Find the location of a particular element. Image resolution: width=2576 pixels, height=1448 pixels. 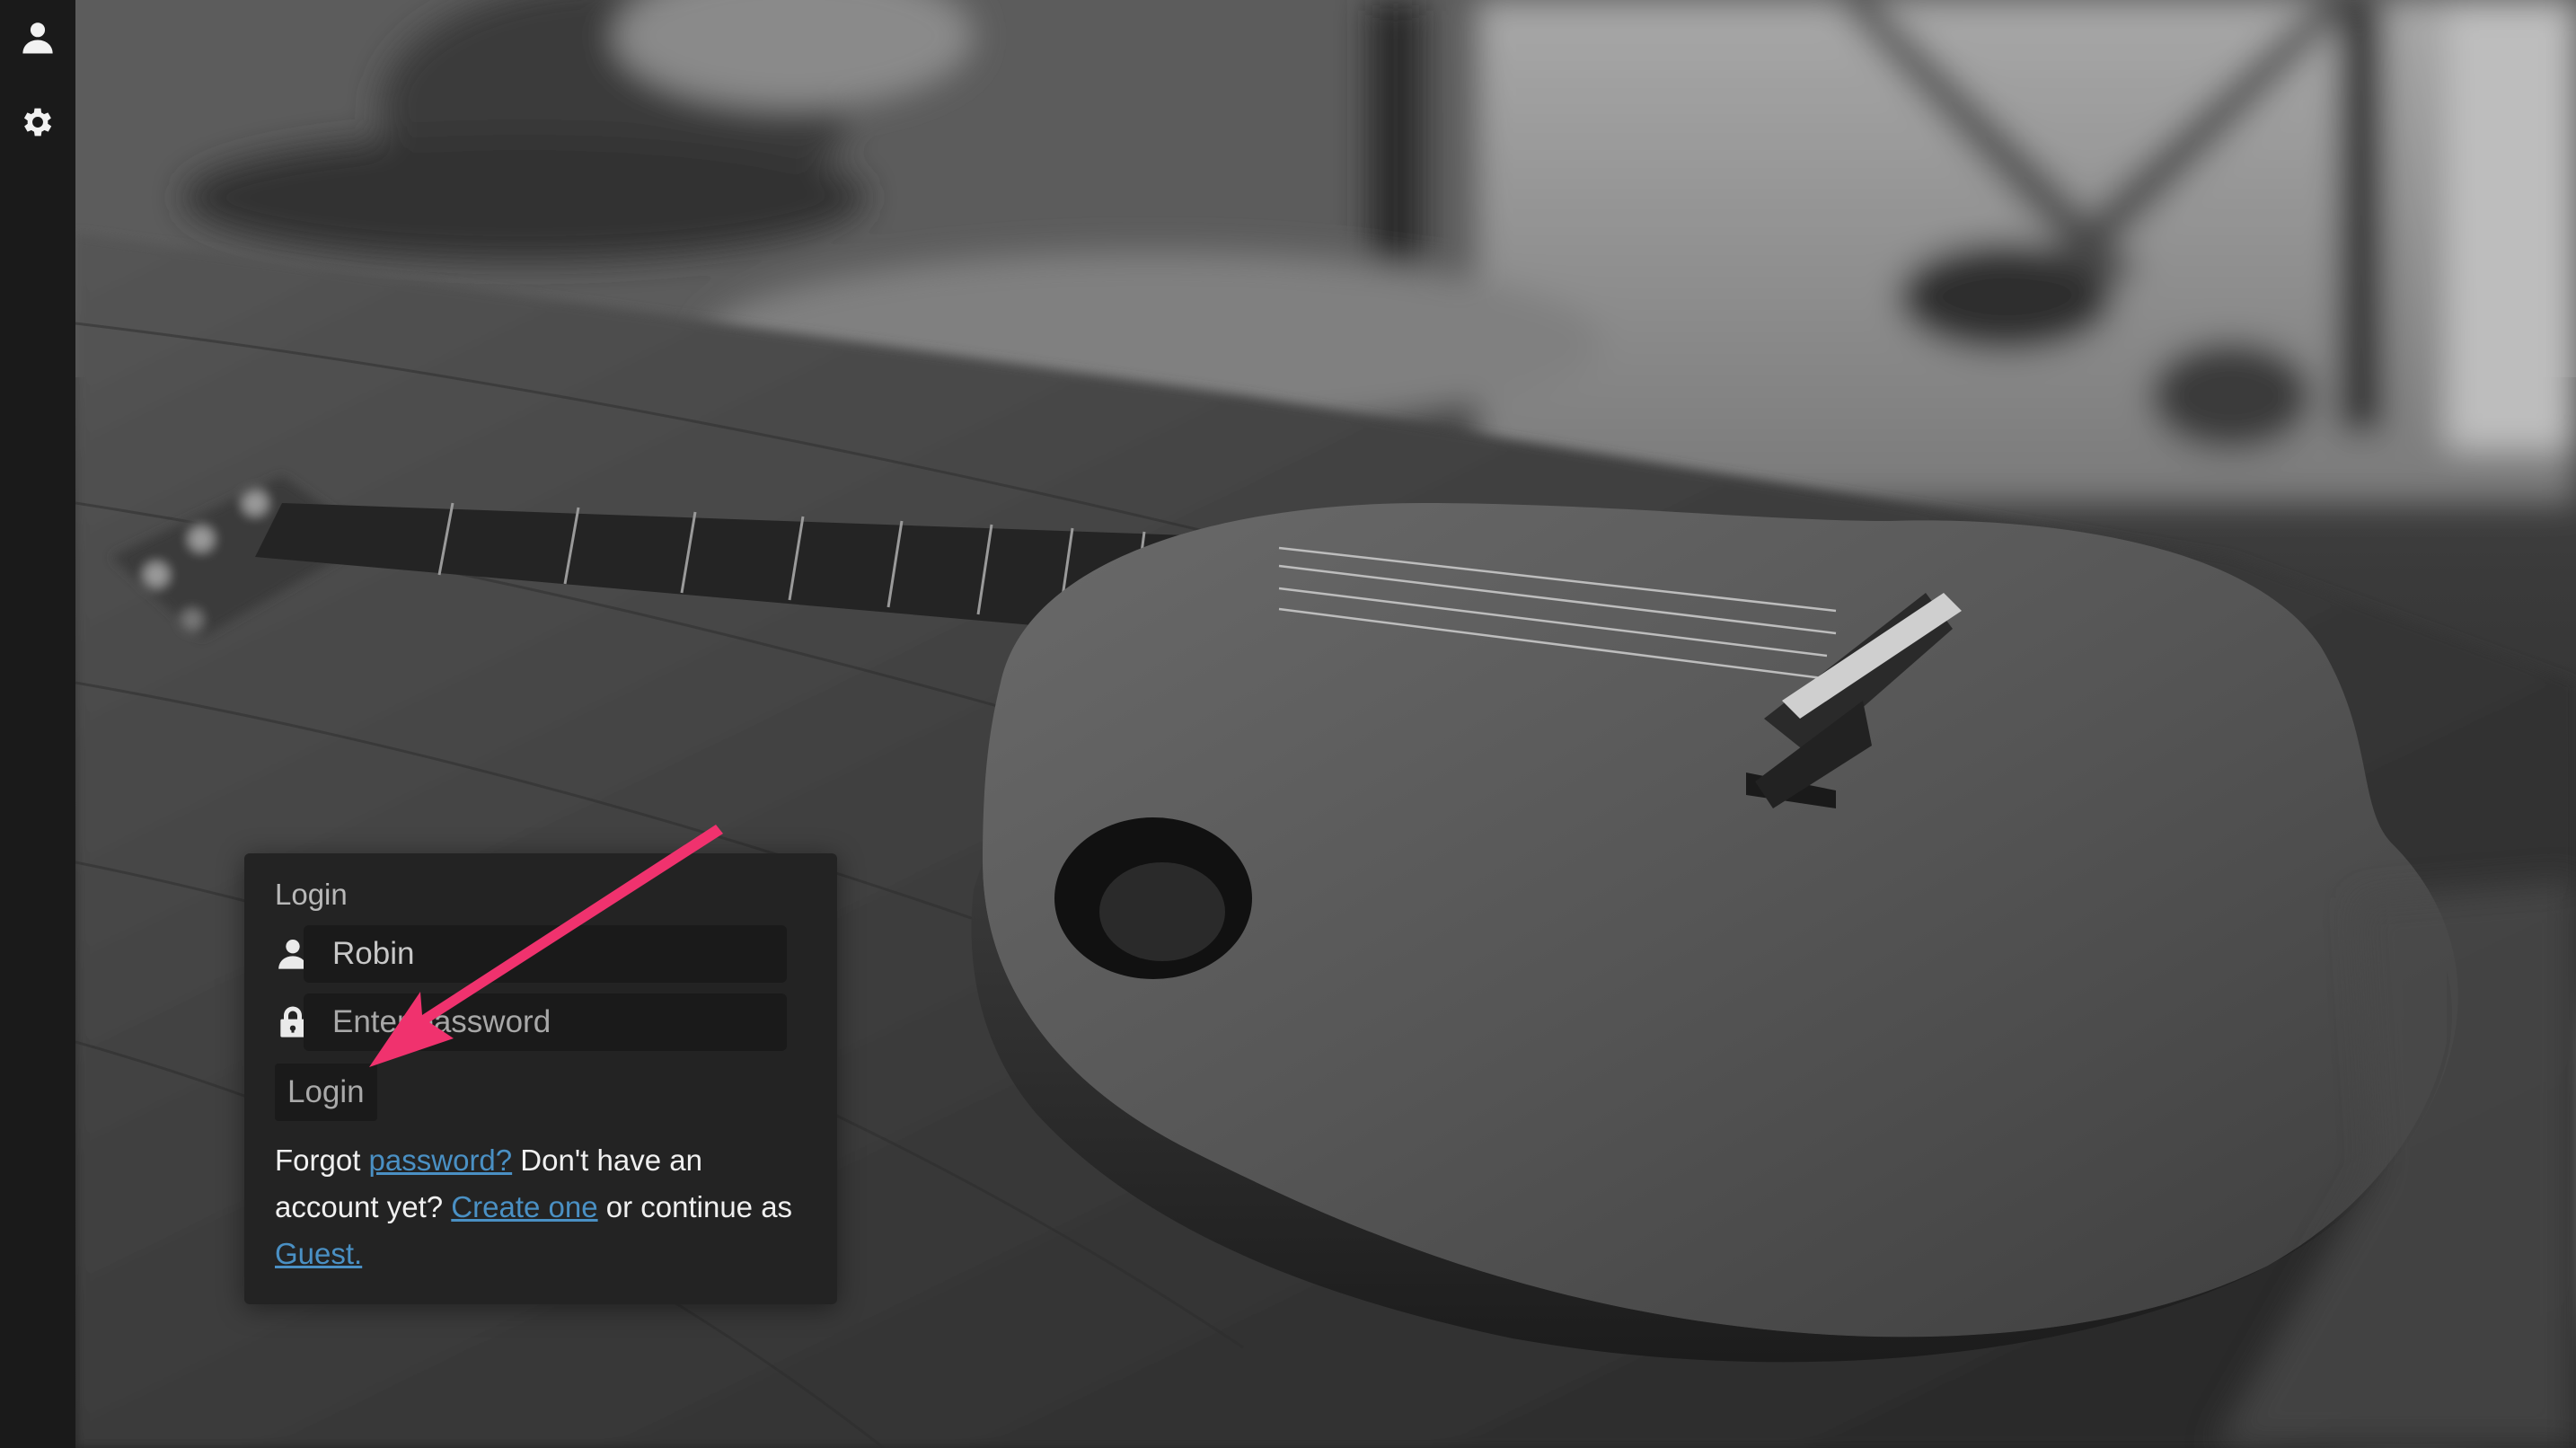

footer-text-continue: or continue as is located at coordinates (695, 1207).